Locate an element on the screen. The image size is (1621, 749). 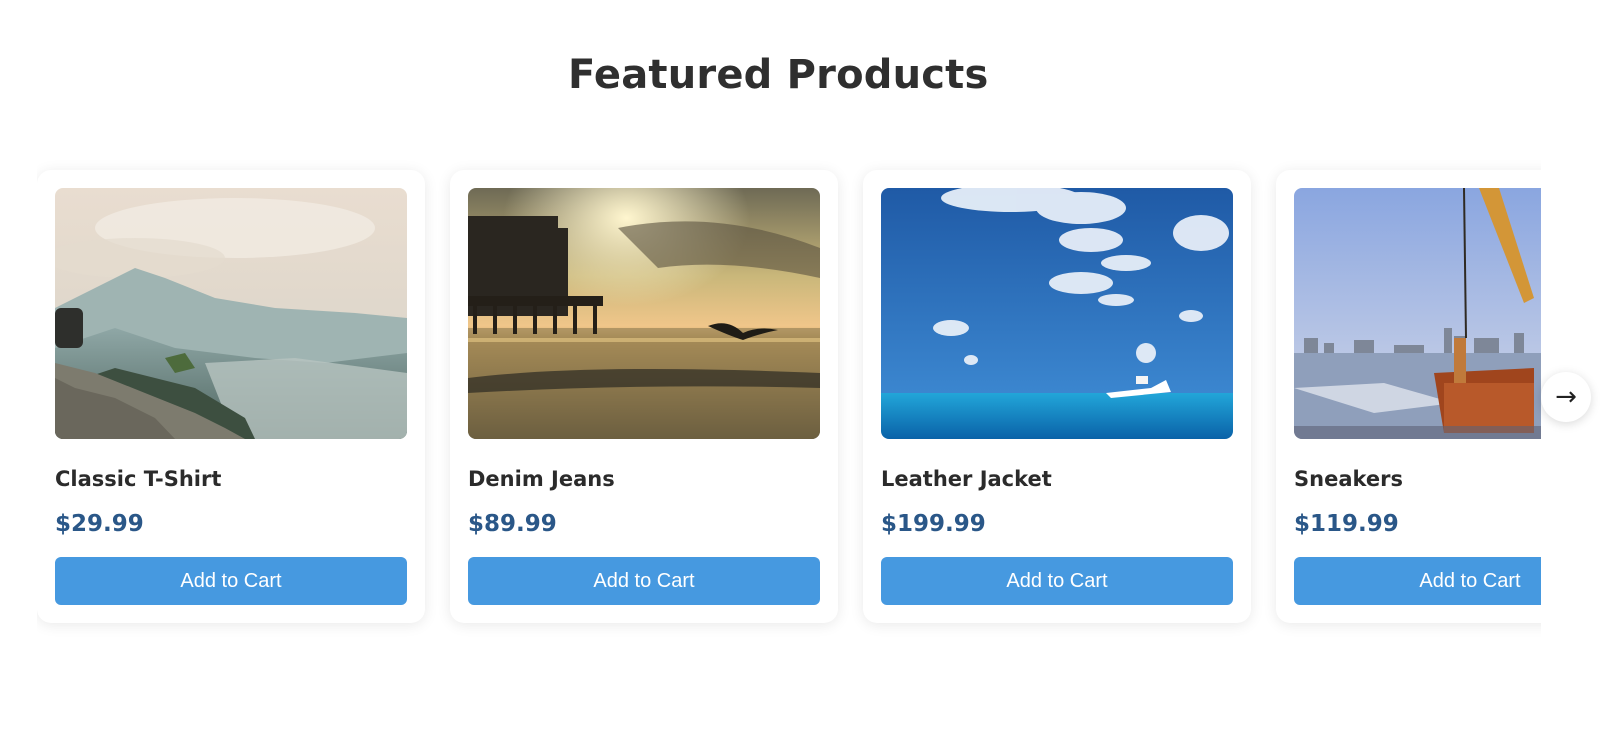
product-price: $119.99 is located at coordinates (1346, 524).